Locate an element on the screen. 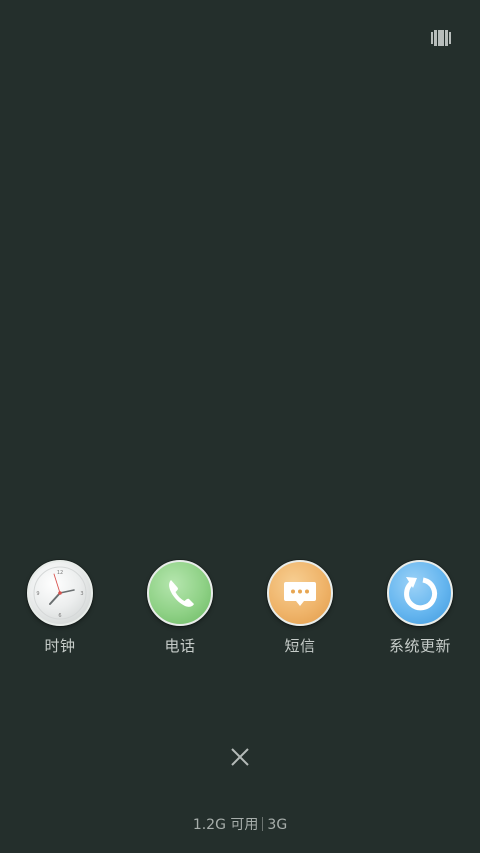 Image resolution: width=480 pixels, height=853 pixels. recent-apps-icon is located at coordinates (441, 38).